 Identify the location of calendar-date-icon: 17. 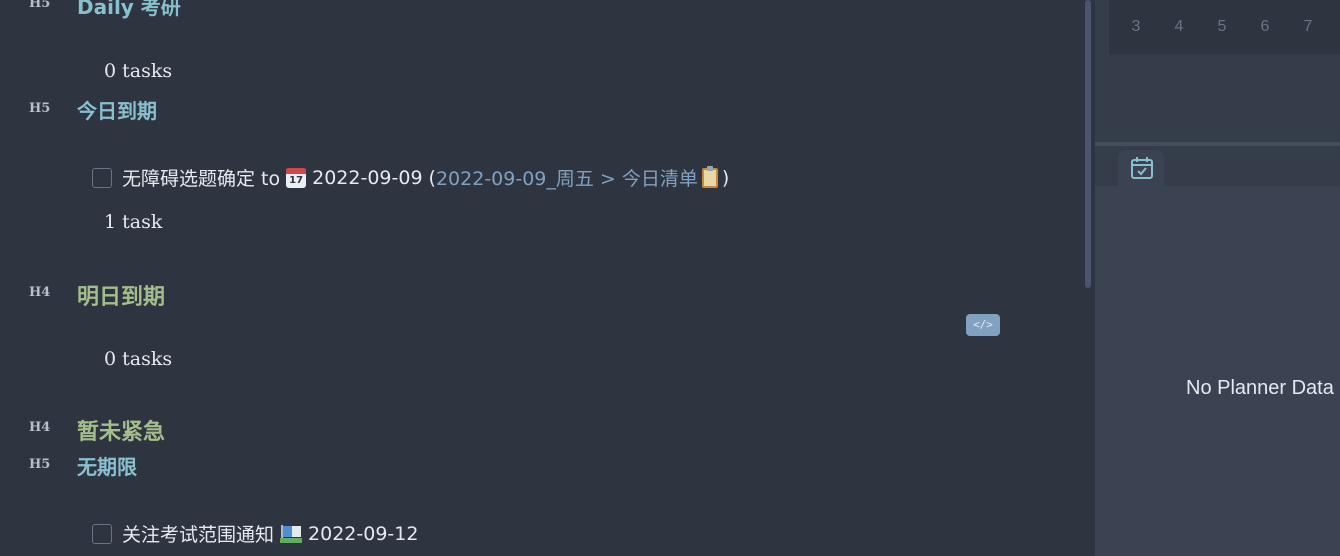
(296, 177).